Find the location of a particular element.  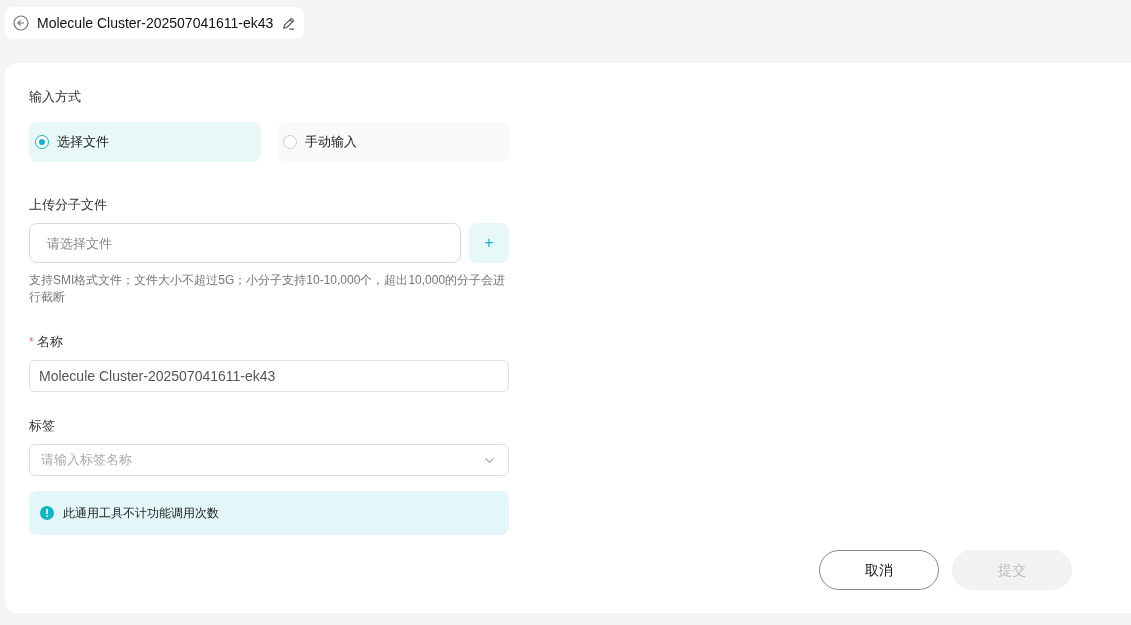

page-title: Molecule Cluster-202507041611-ek43 is located at coordinates (155, 23).